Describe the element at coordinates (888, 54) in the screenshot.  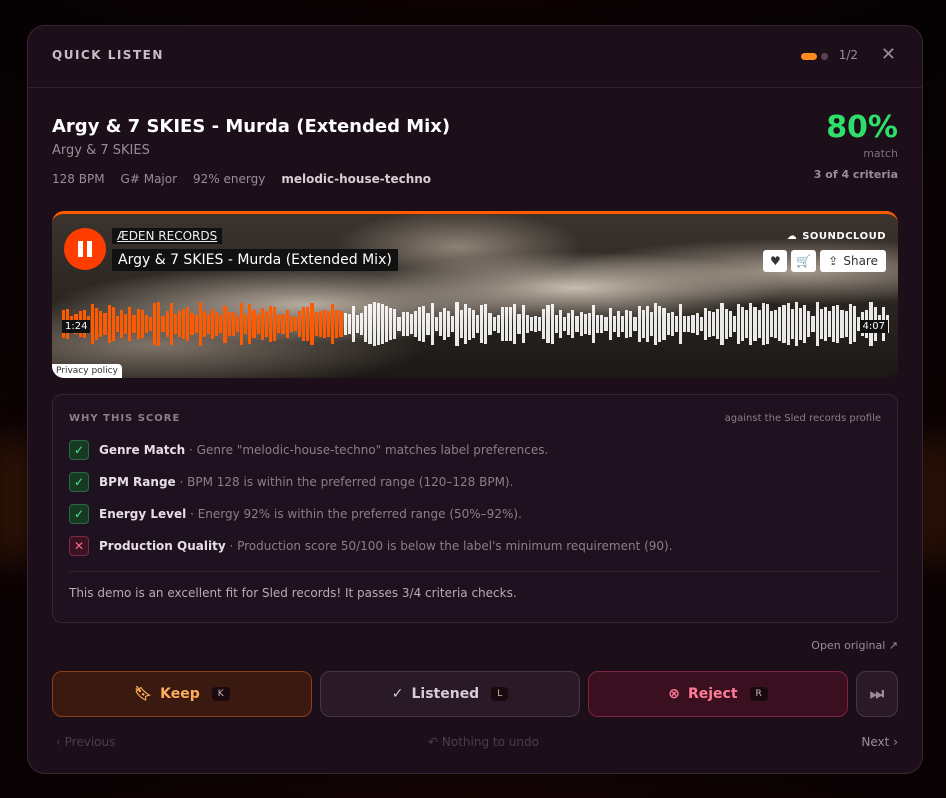
I see `close-icon: ✕` at that location.